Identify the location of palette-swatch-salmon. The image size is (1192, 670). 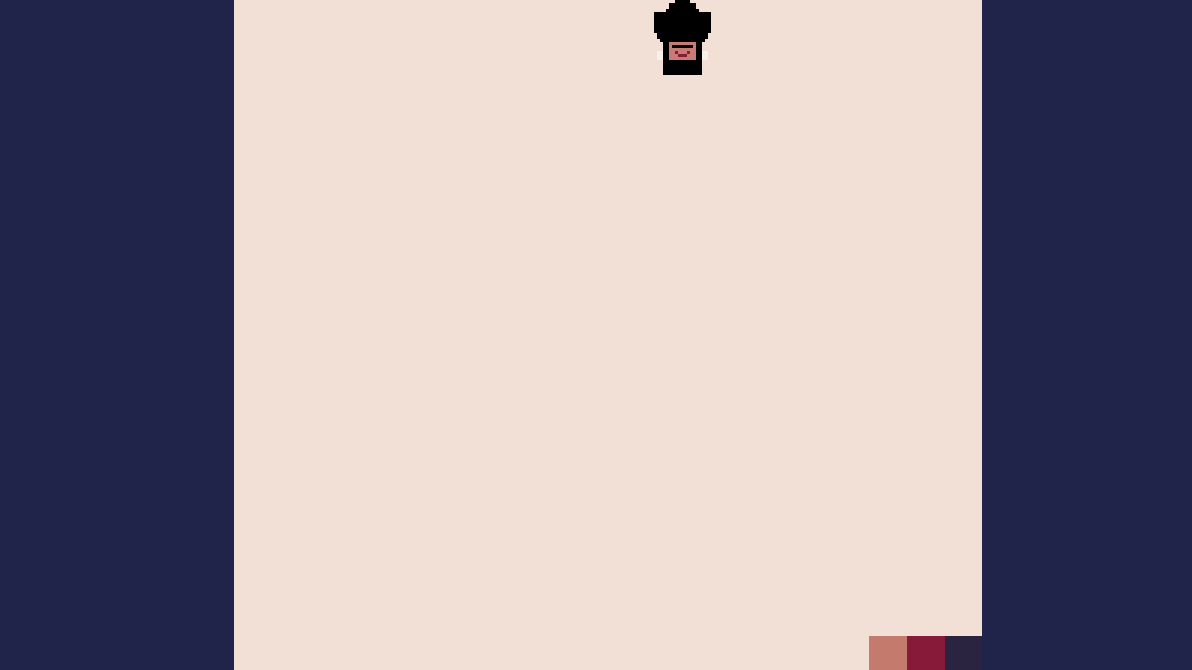
(888, 653).